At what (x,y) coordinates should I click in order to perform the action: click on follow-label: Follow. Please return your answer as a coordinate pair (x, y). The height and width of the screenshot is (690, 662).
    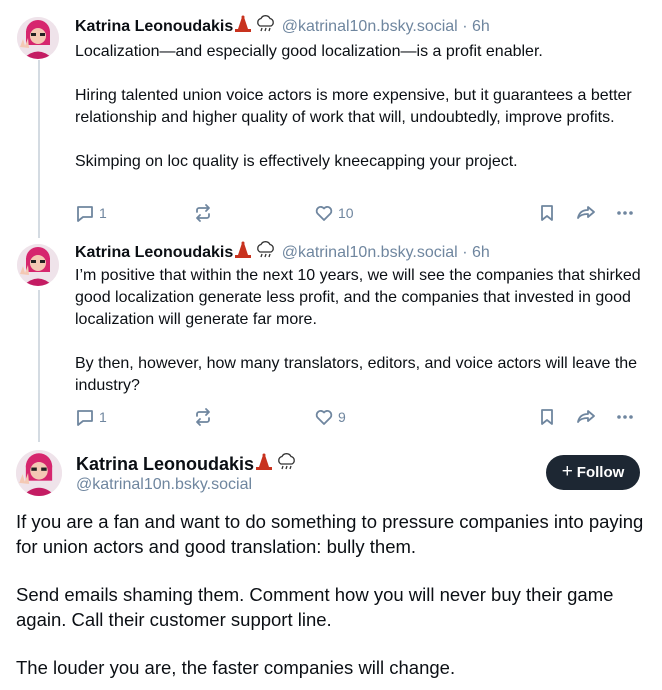
    Looking at the image, I should click on (600, 472).